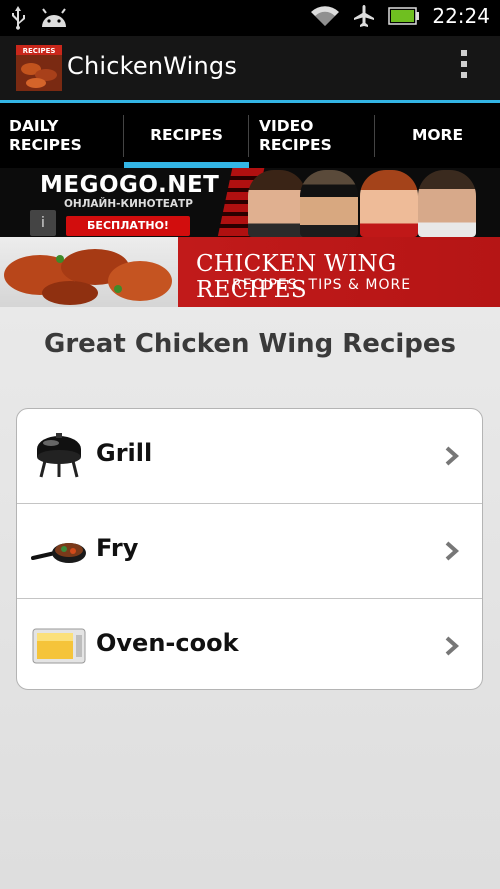 This screenshot has width=500, height=889. What do you see at coordinates (89, 272) in the screenshot?
I see `chicken-wings-image` at bounding box center [89, 272].